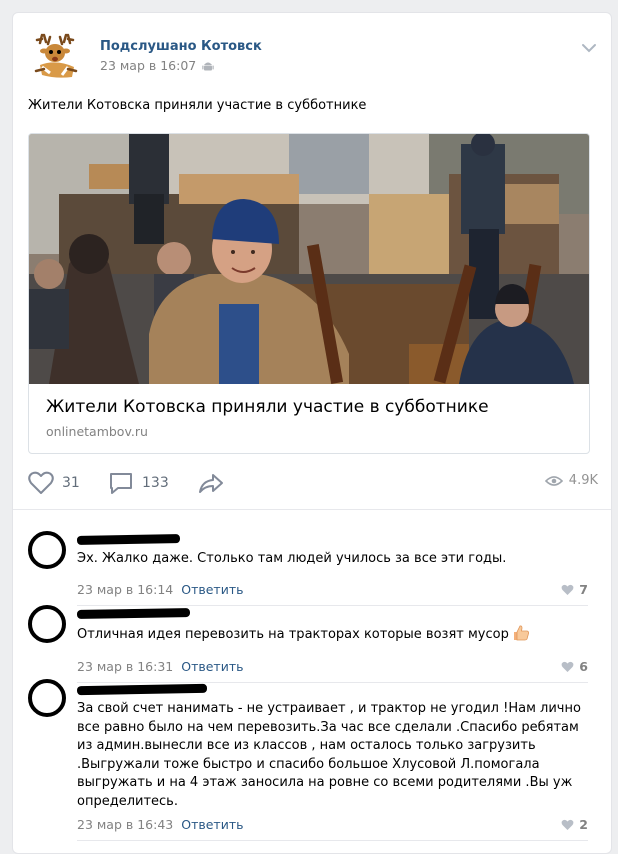  I want to click on comment-meta: 23 мар в 16:31 Ответить, so click(160, 666).